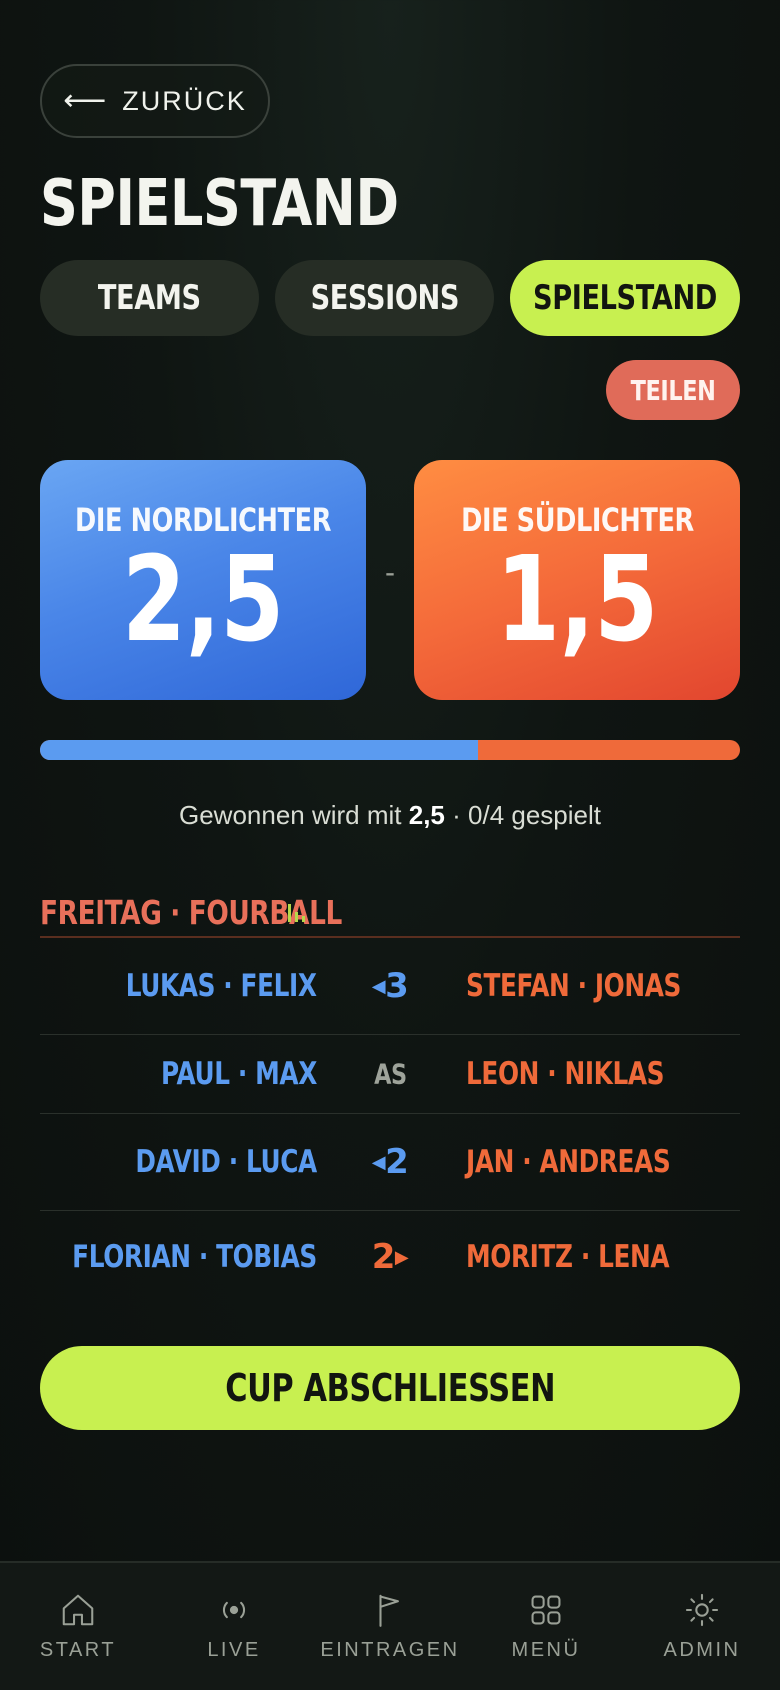 This screenshot has width=780, height=1690. I want to click on match-left-pair: LUKAS · FELIX, so click(221, 986).